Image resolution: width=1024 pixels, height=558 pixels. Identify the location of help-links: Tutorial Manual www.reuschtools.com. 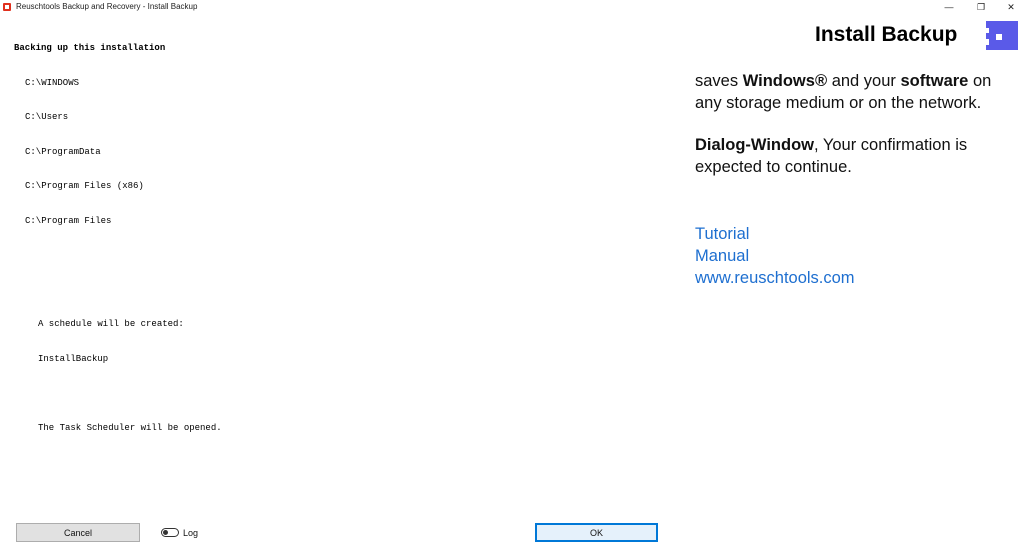
(775, 256).